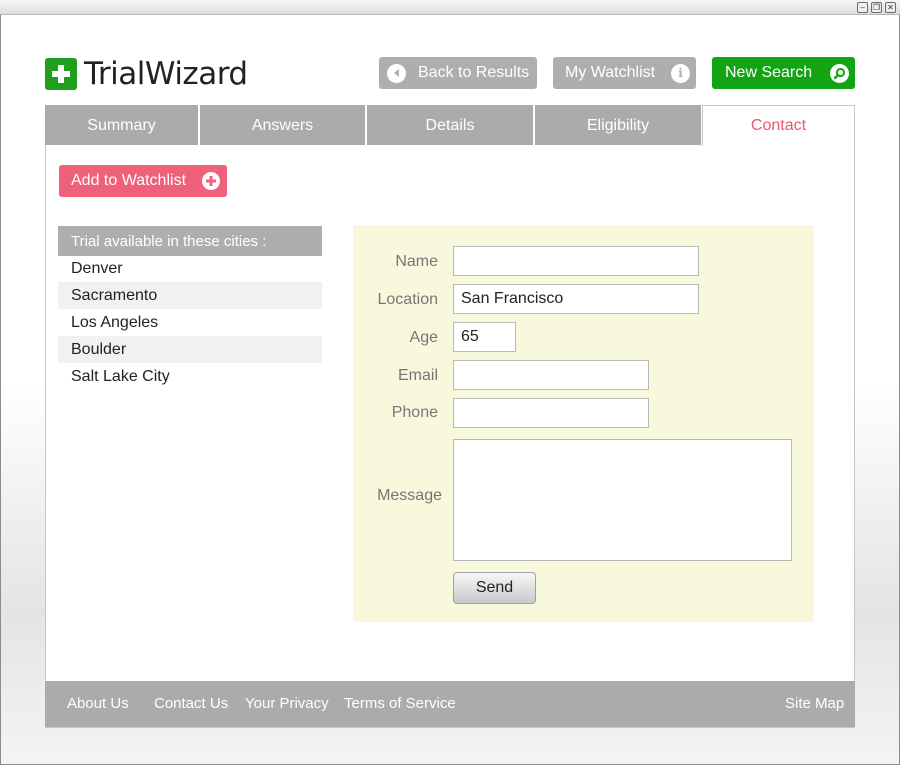 This screenshot has width=900, height=765. I want to click on logo-text: TrialWizard, so click(166, 73).